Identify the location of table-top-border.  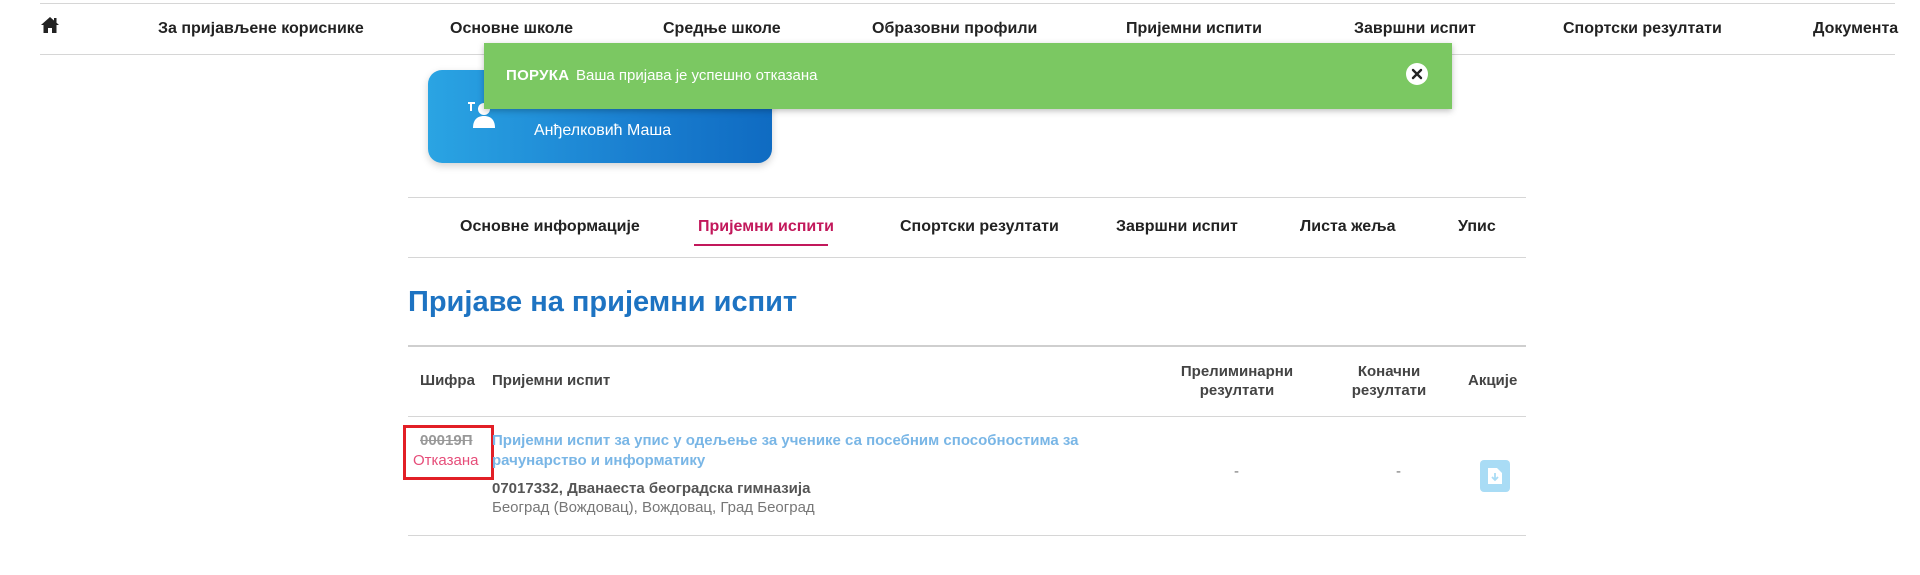
(967, 346).